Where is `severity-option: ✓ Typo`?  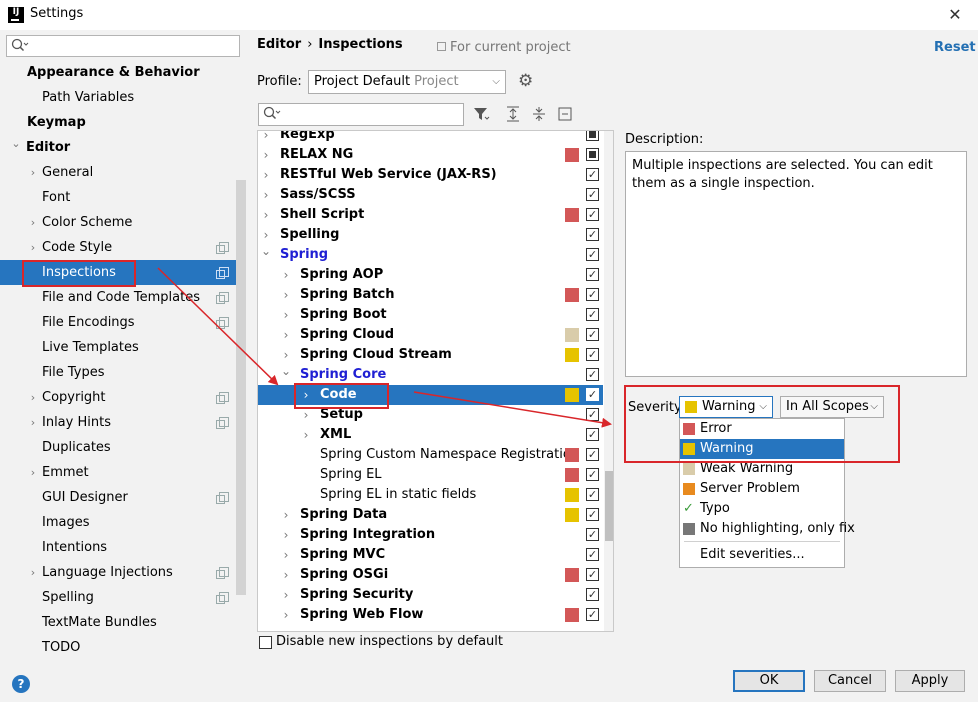
severity-option: ✓ Typo is located at coordinates (762, 509).